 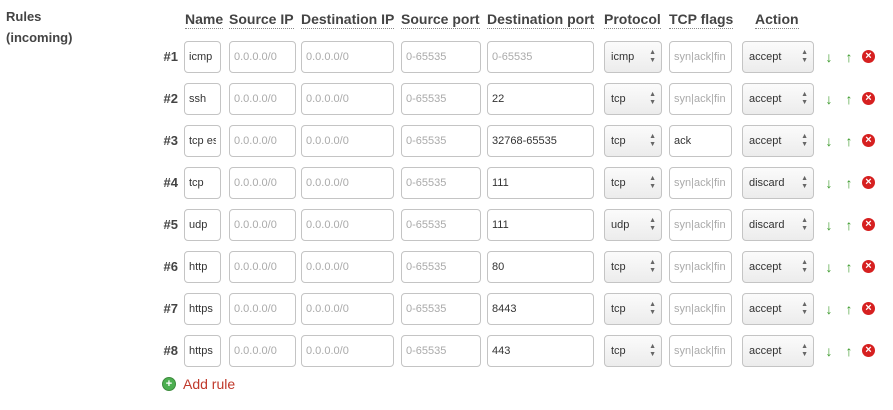 I want to click on rule-protocol-select: icmp ▲ ▼, so click(x=633, y=57).